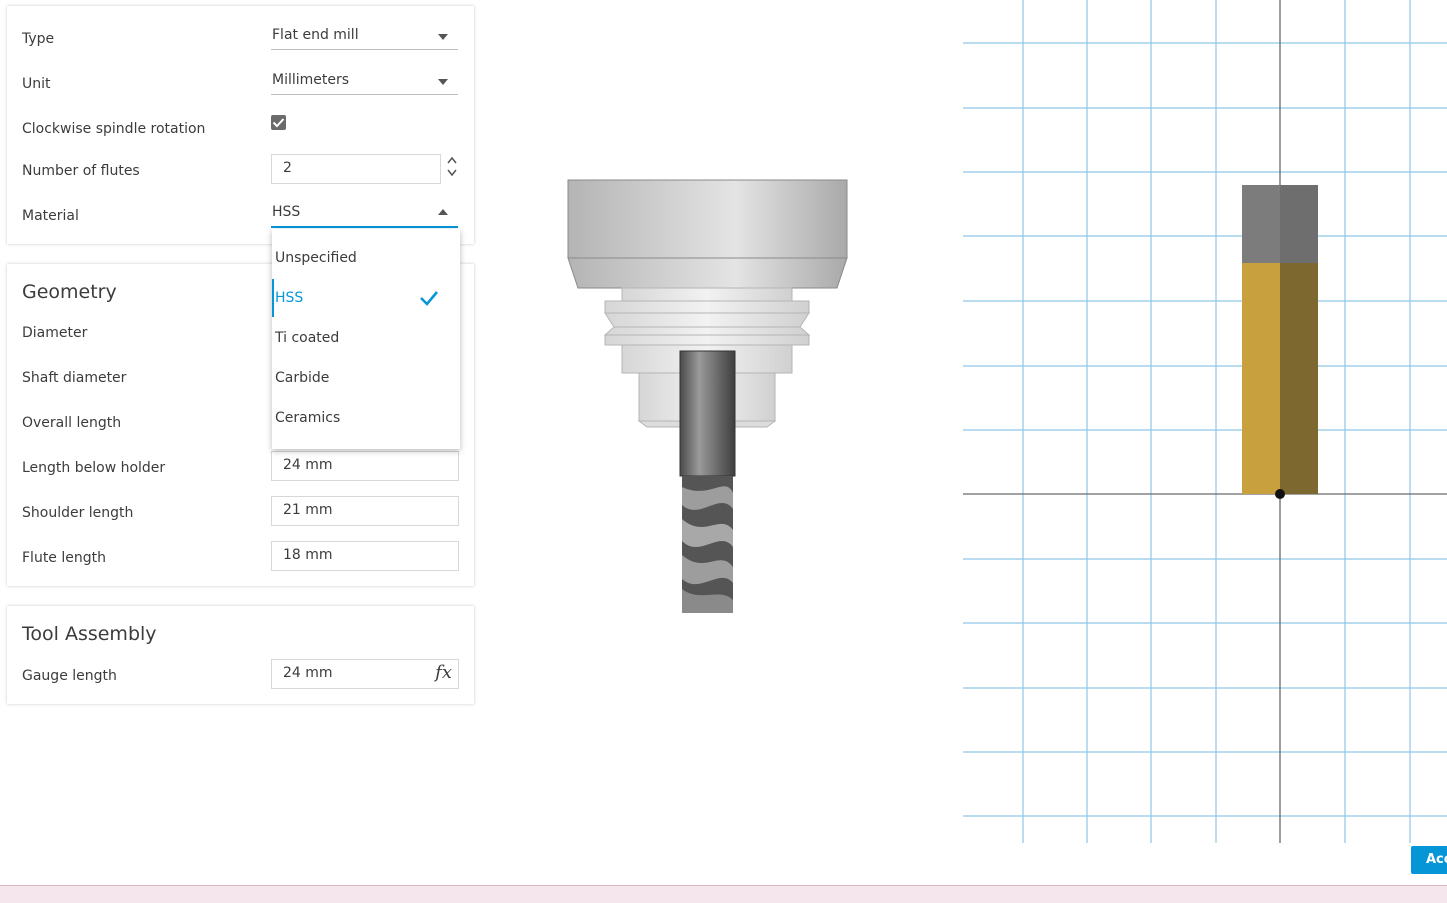  What do you see at coordinates (50, 216) in the screenshot?
I see `material-label: Material` at bounding box center [50, 216].